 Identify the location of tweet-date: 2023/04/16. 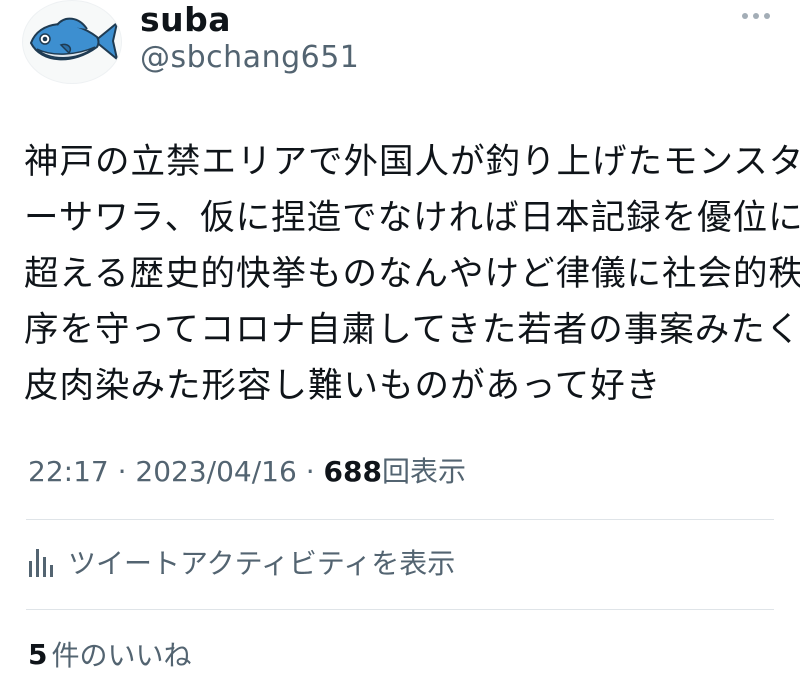
(215, 471).